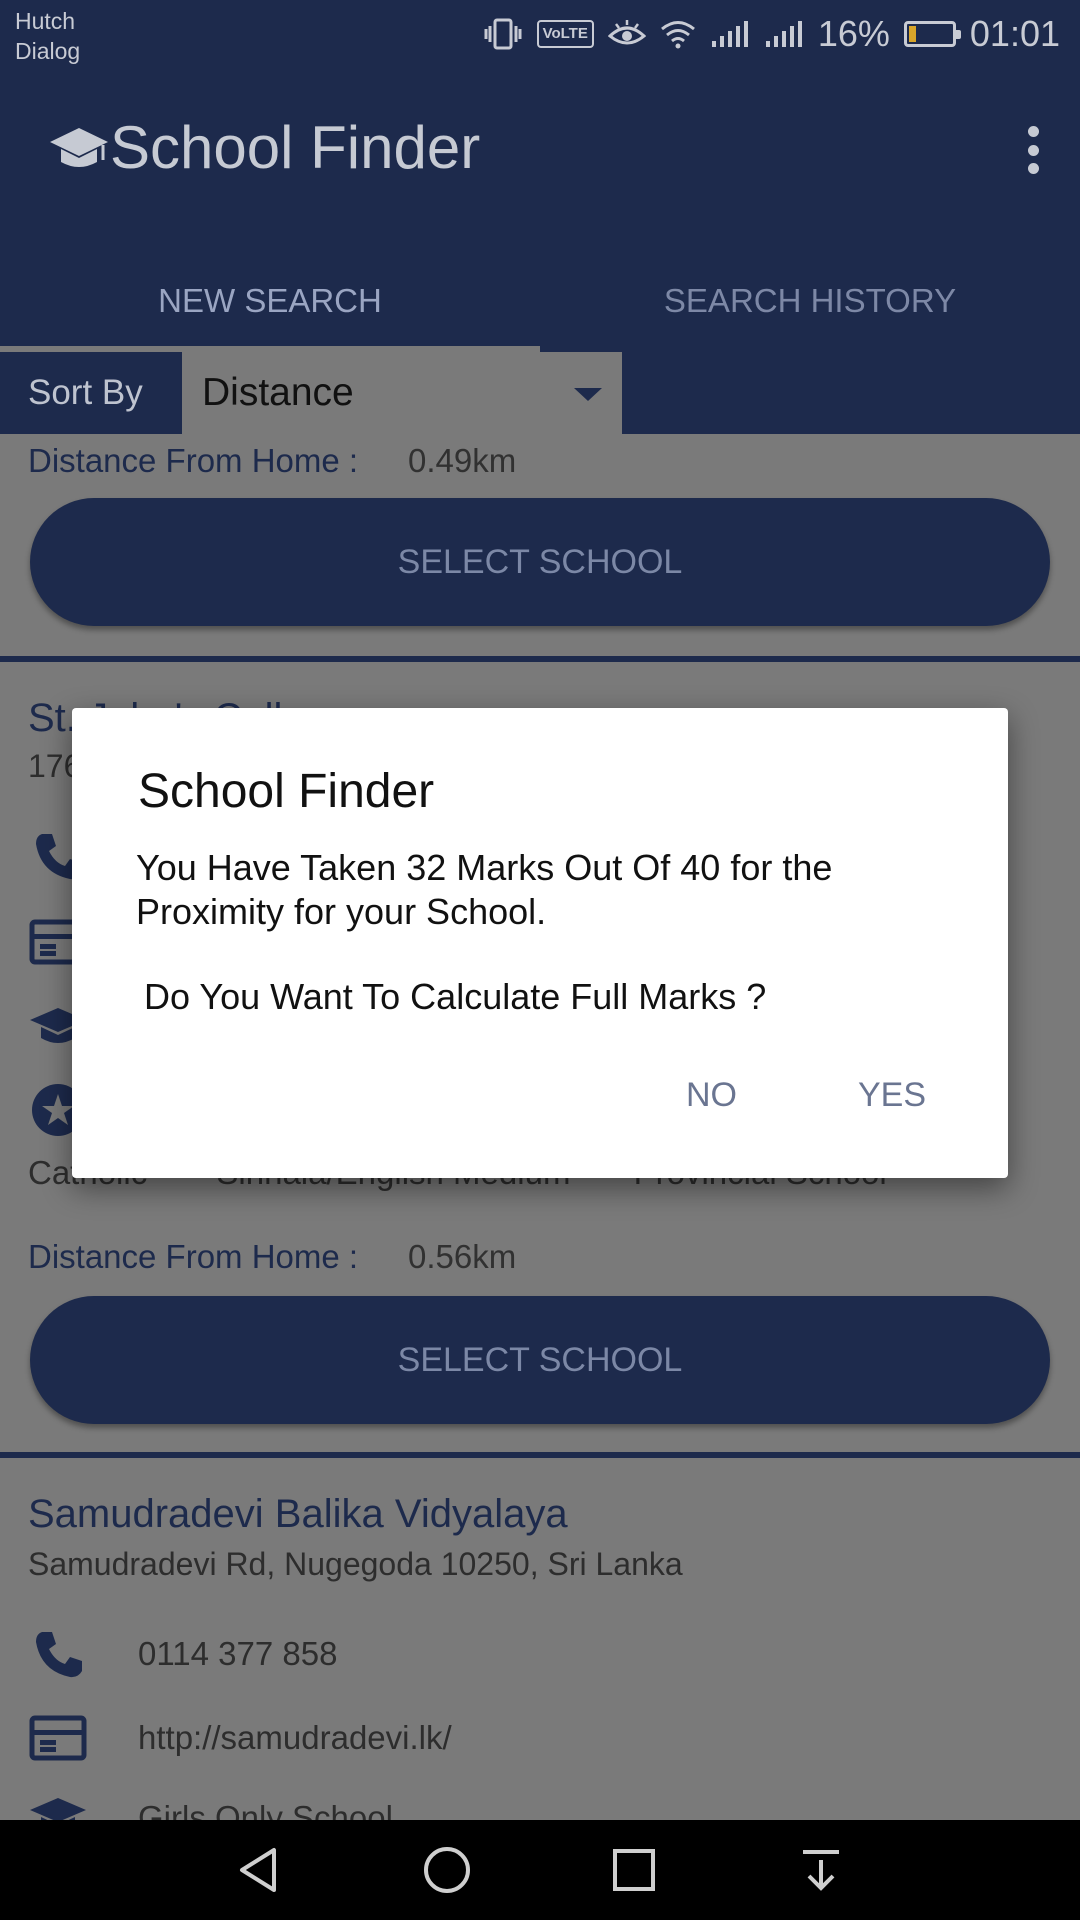 The width and height of the screenshot is (1080, 1920). What do you see at coordinates (540, 210) in the screenshot?
I see `app-bar: School Finder NEW SEARCH SEARCH HISTORY` at bounding box center [540, 210].